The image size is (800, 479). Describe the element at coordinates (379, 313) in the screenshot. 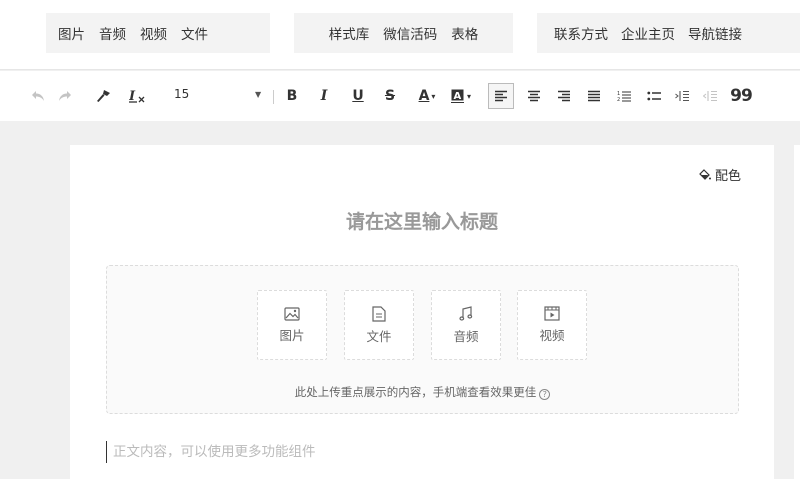

I see `file-icon` at that location.